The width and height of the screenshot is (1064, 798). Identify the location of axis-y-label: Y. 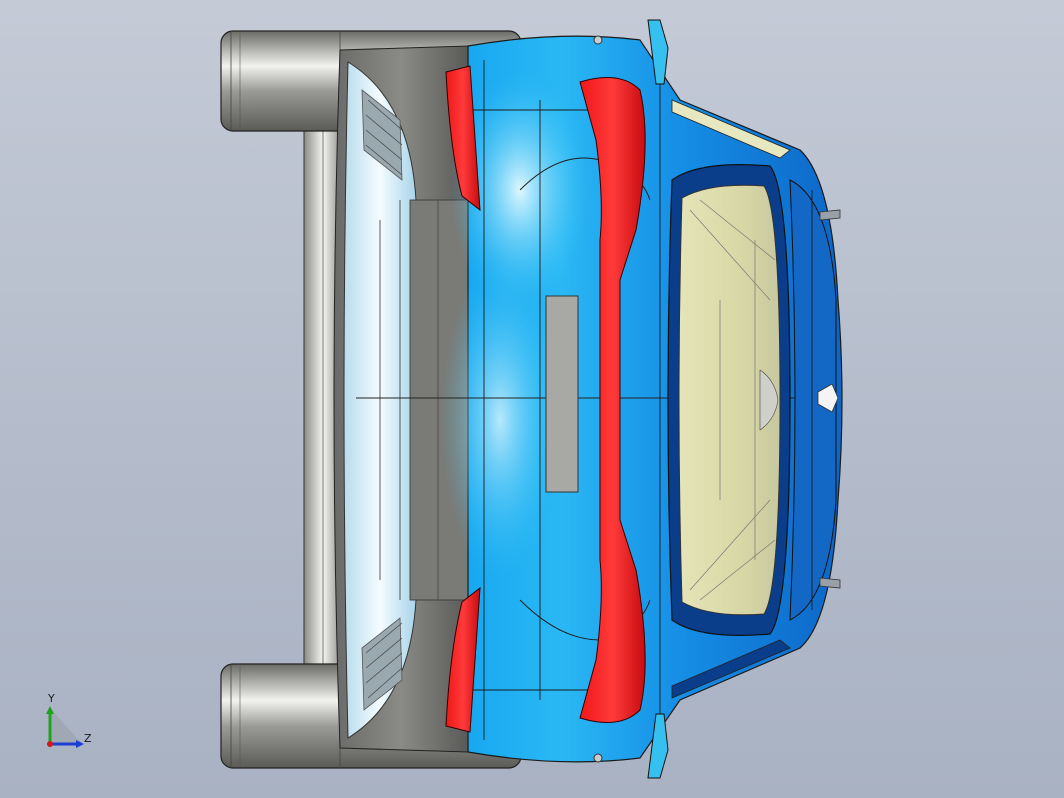
(51, 698).